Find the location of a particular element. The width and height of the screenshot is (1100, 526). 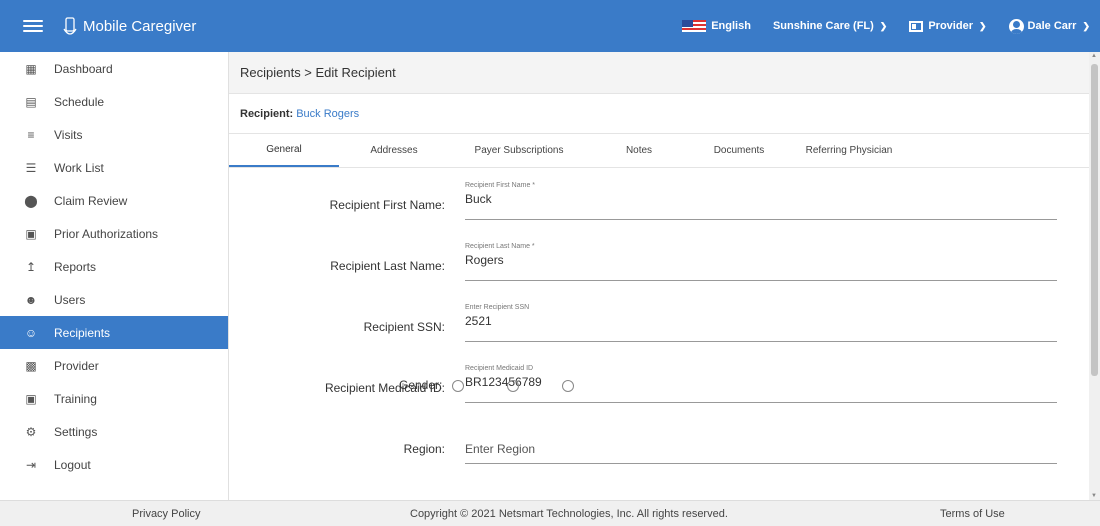

ssn-field-label: Enter Recipient SSN is located at coordinates (497, 307).